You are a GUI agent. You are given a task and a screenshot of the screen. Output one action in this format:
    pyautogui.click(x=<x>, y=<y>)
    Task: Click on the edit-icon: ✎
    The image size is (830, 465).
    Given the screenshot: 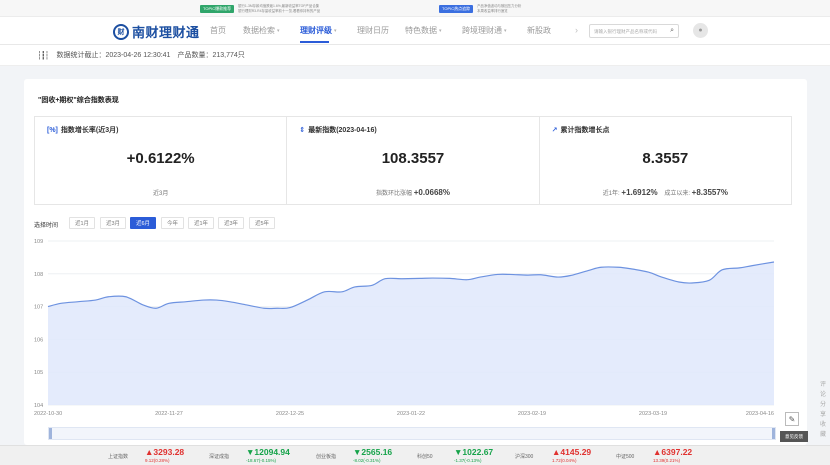 What is the action you would take?
    pyautogui.click(x=792, y=419)
    